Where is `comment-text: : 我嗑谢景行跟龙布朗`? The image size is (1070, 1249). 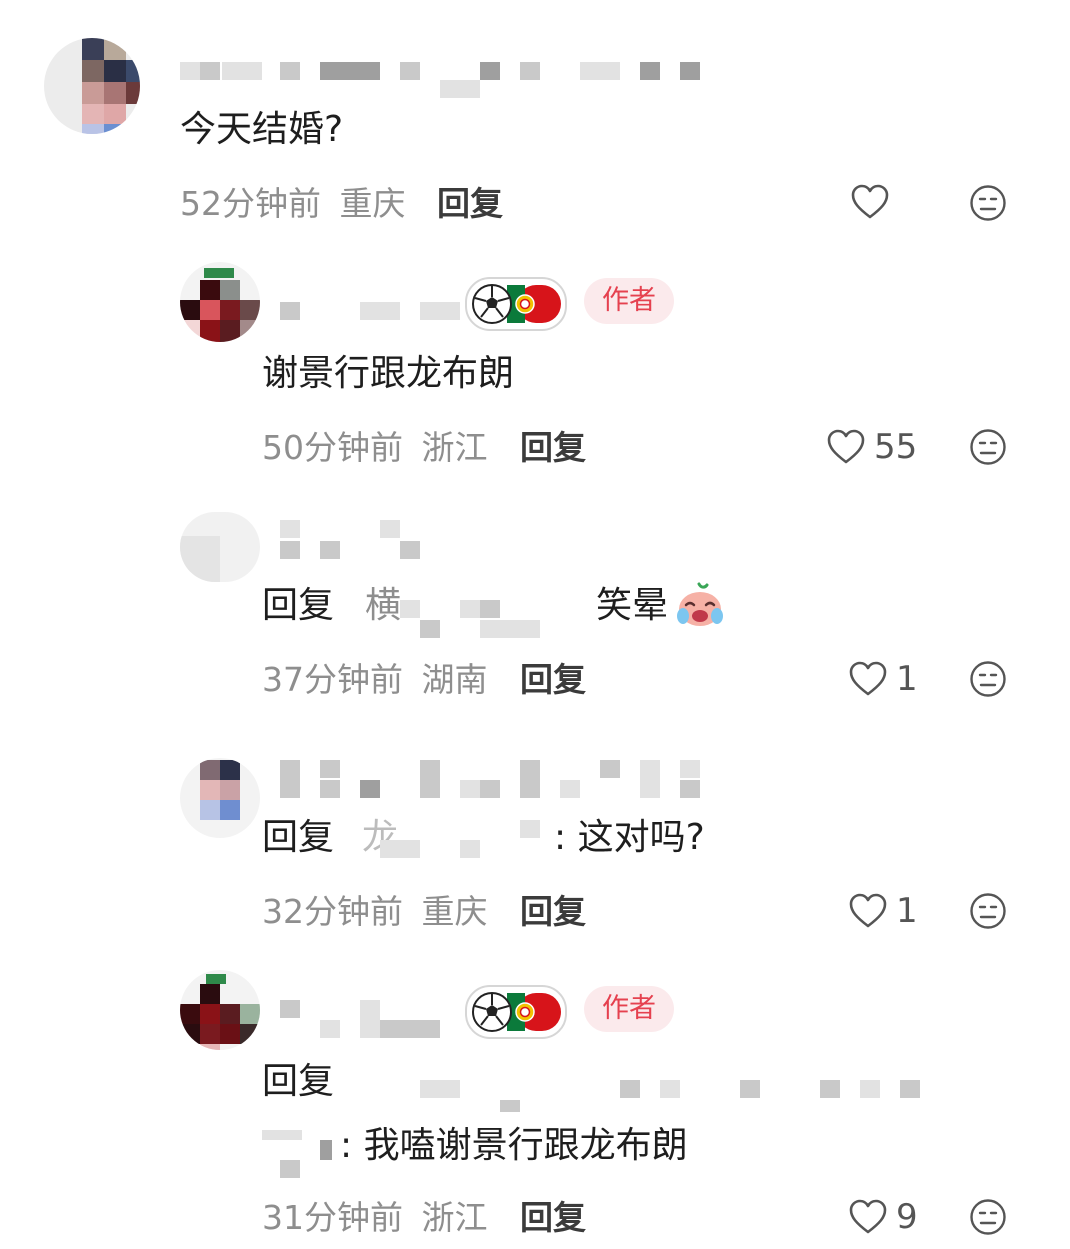 comment-text: : 我嗑谢景行跟龙布朗 is located at coordinates (514, 1145).